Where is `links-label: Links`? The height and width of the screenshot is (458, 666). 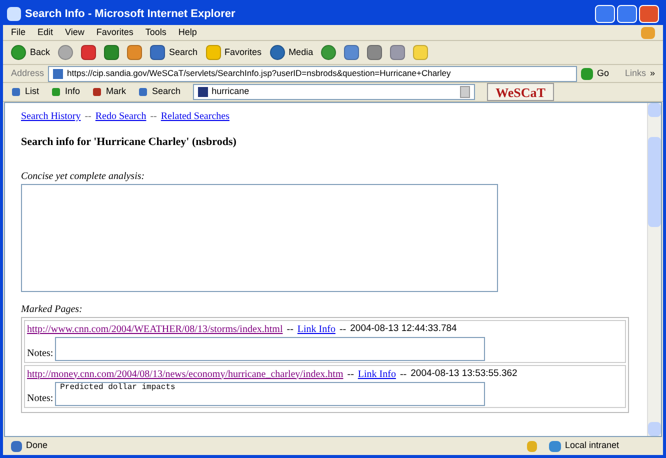
links-label: Links is located at coordinates (635, 73).